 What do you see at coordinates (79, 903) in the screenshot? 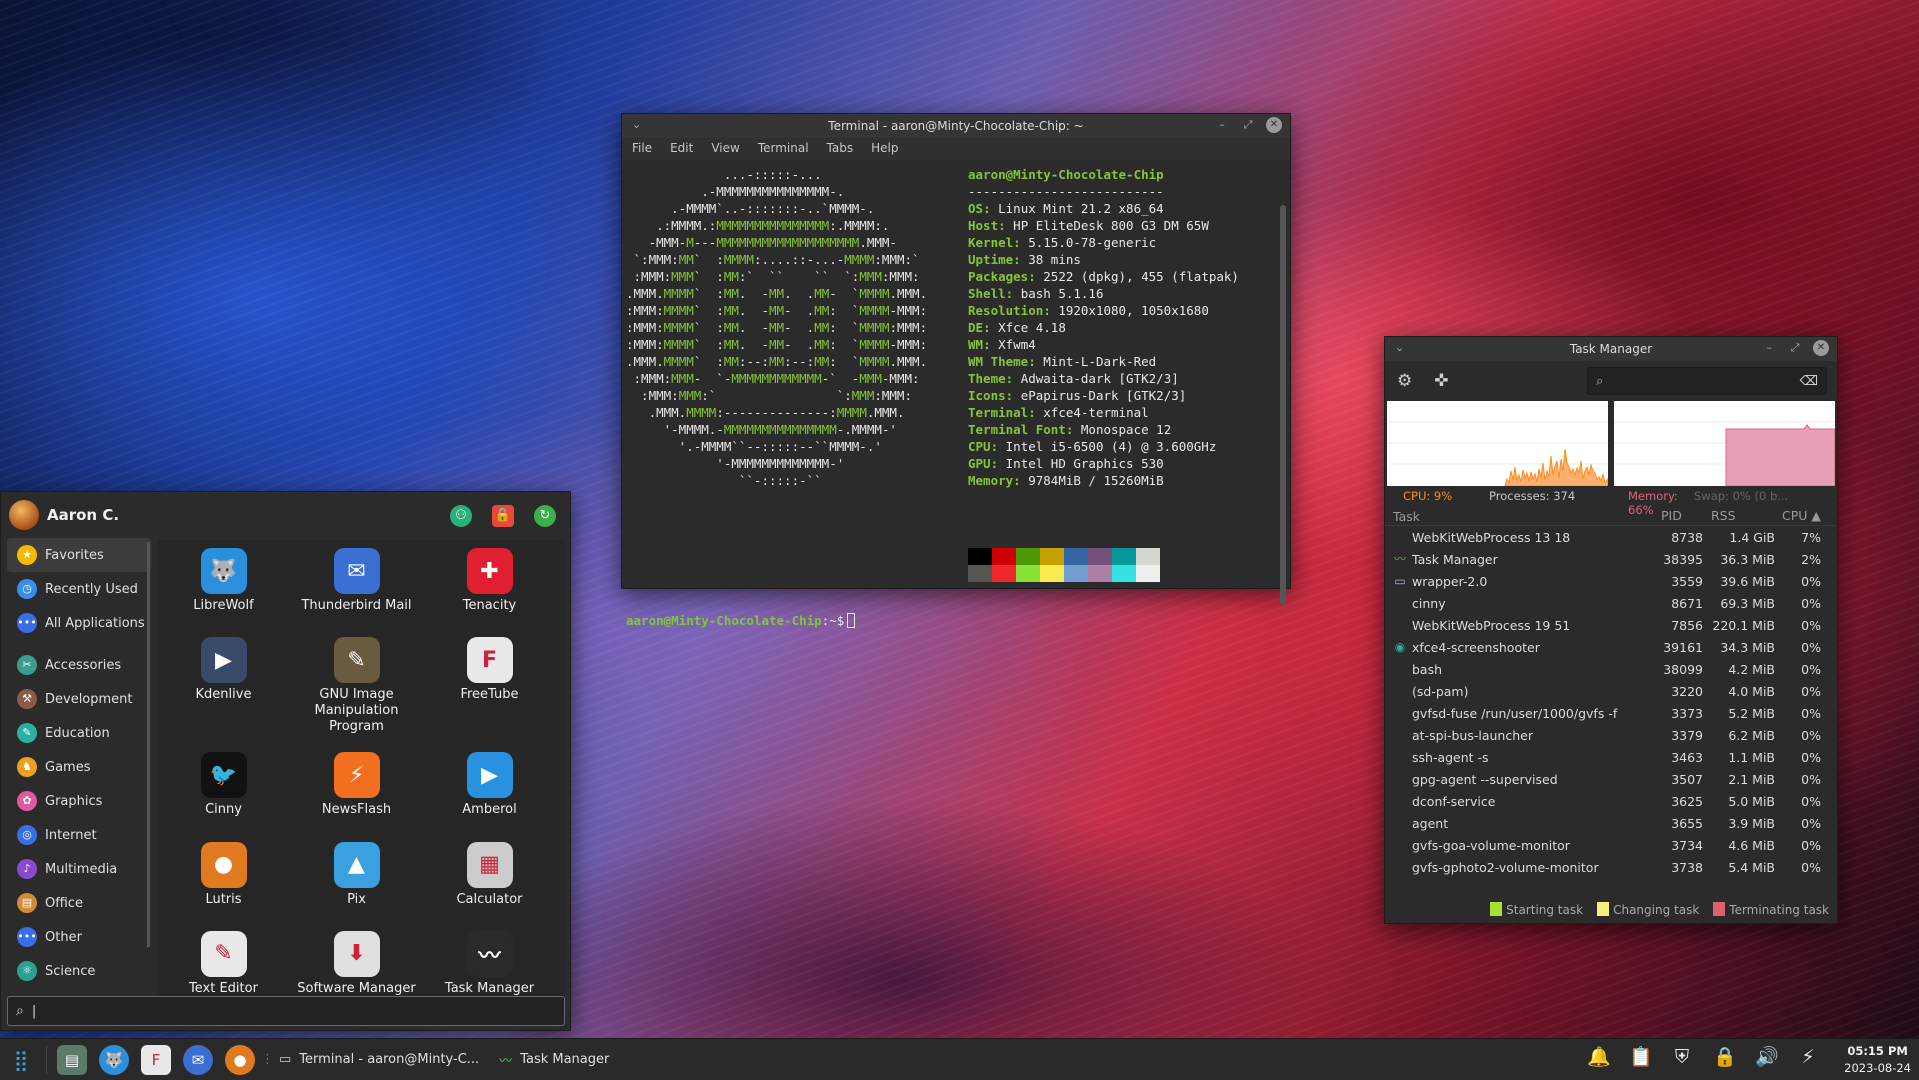
I see `category-item-office: ▤ Office` at bounding box center [79, 903].